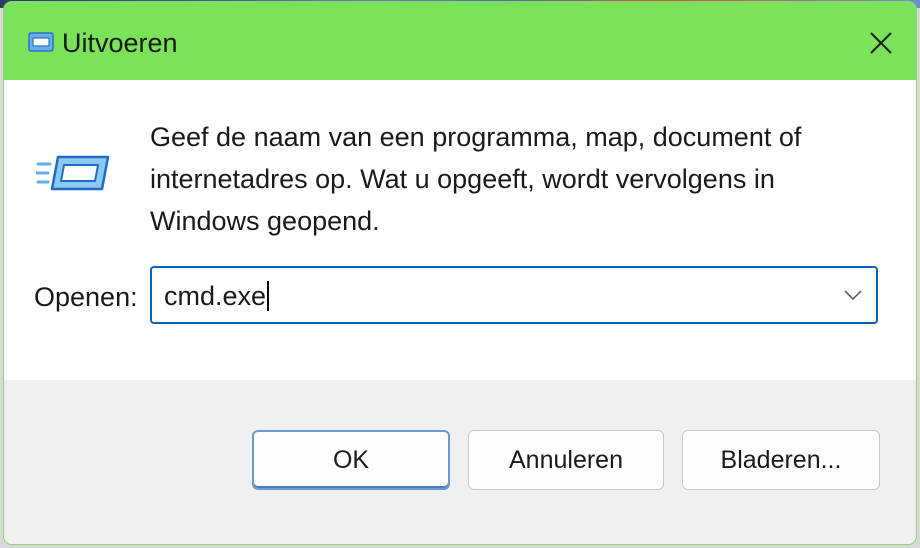  Describe the element at coordinates (120, 43) in the screenshot. I see `window-title: Uitvoeren` at that location.